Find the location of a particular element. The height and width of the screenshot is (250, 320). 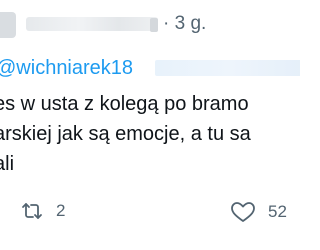

time-ago: 3 g. is located at coordinates (191, 23).